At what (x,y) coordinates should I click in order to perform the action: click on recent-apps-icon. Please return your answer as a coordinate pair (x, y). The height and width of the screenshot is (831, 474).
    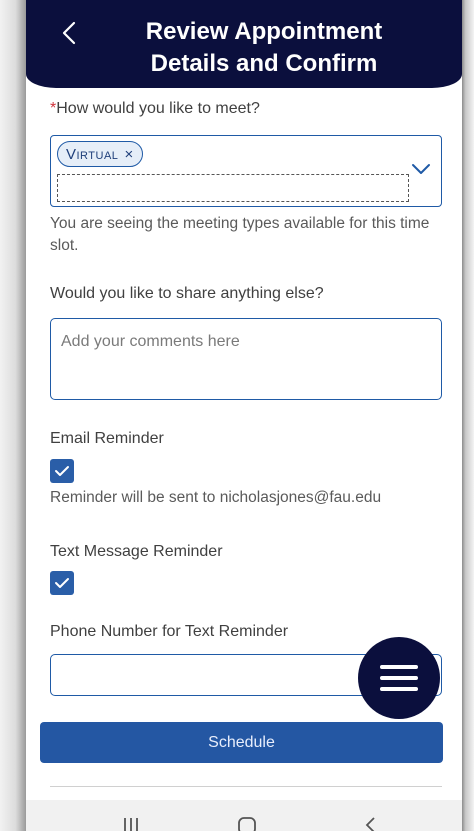
    Looking at the image, I should click on (131, 824).